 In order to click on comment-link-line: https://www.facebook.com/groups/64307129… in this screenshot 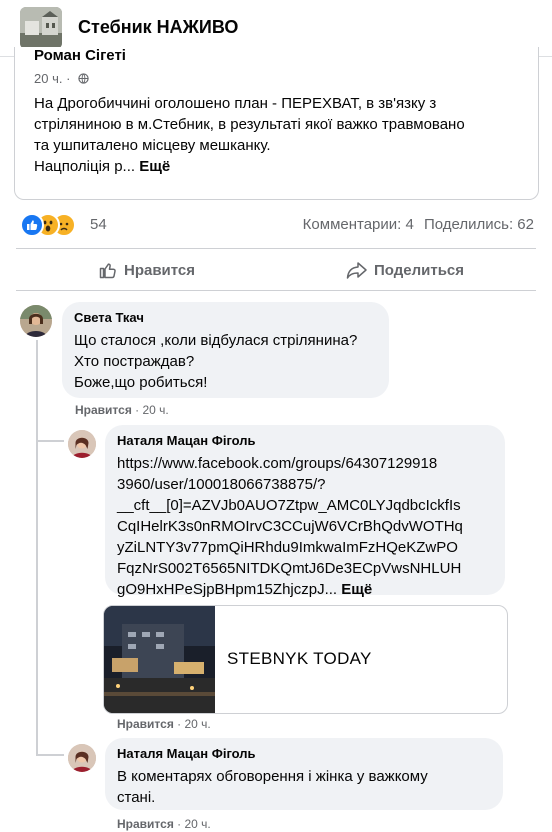, I will do `click(305, 463)`.